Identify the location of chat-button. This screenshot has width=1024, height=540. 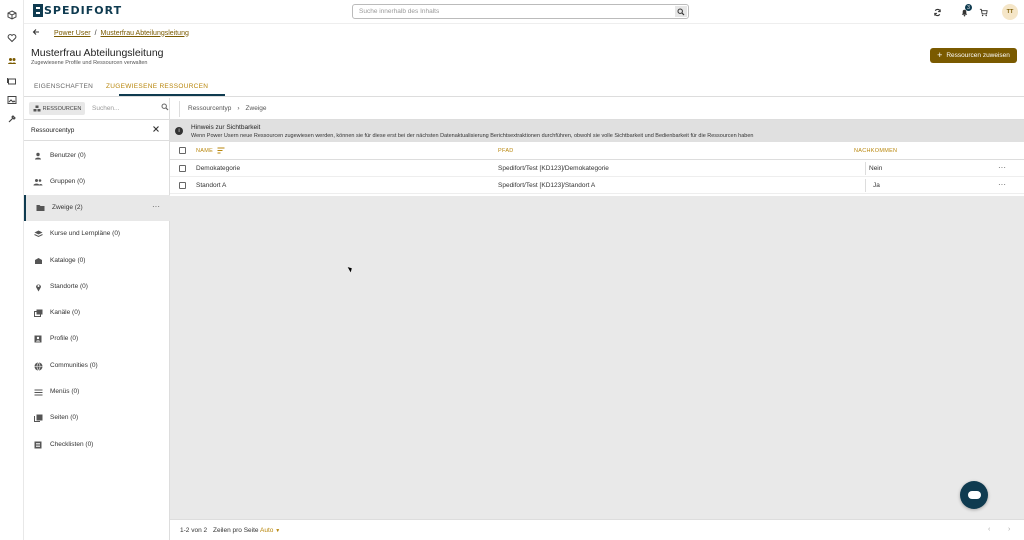
(974, 495).